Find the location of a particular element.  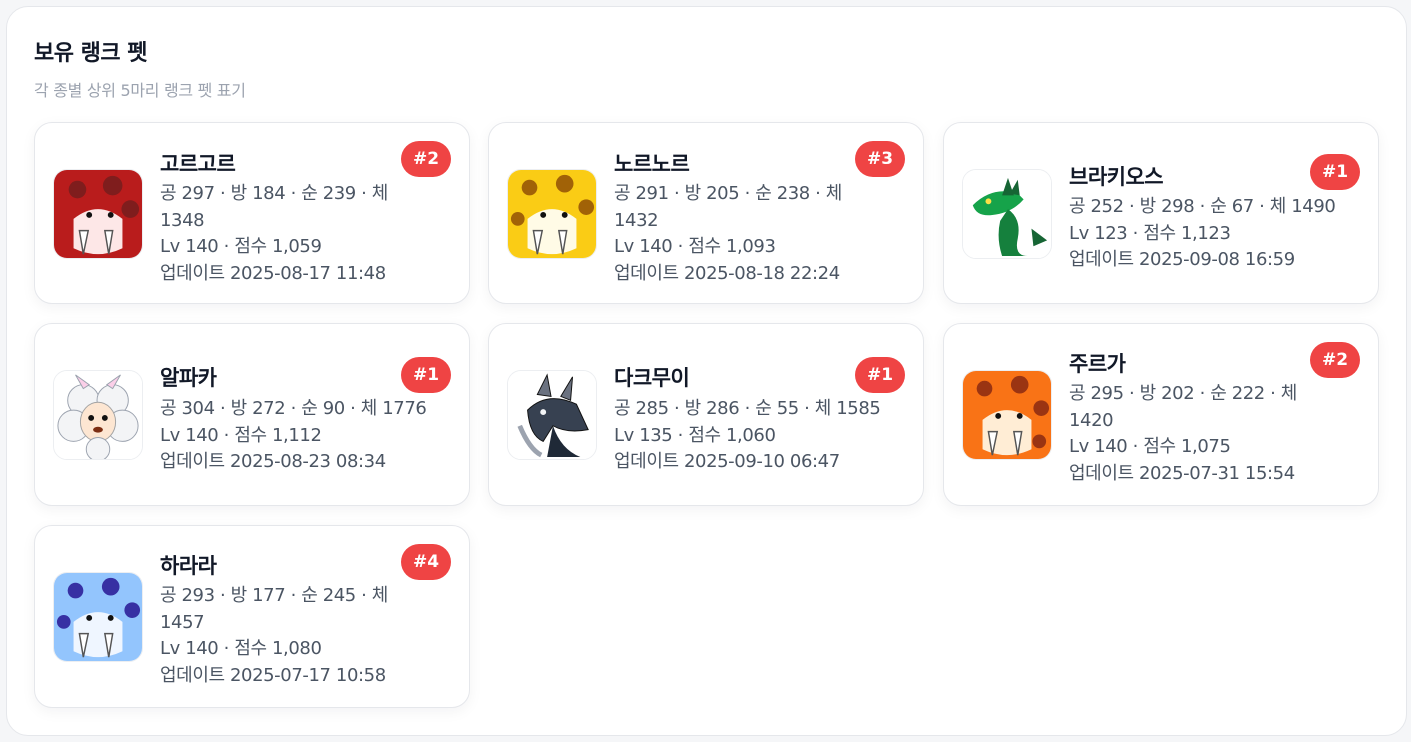

pet-updated: 업데이트 2025-08-18 22:24 is located at coordinates (727, 273).